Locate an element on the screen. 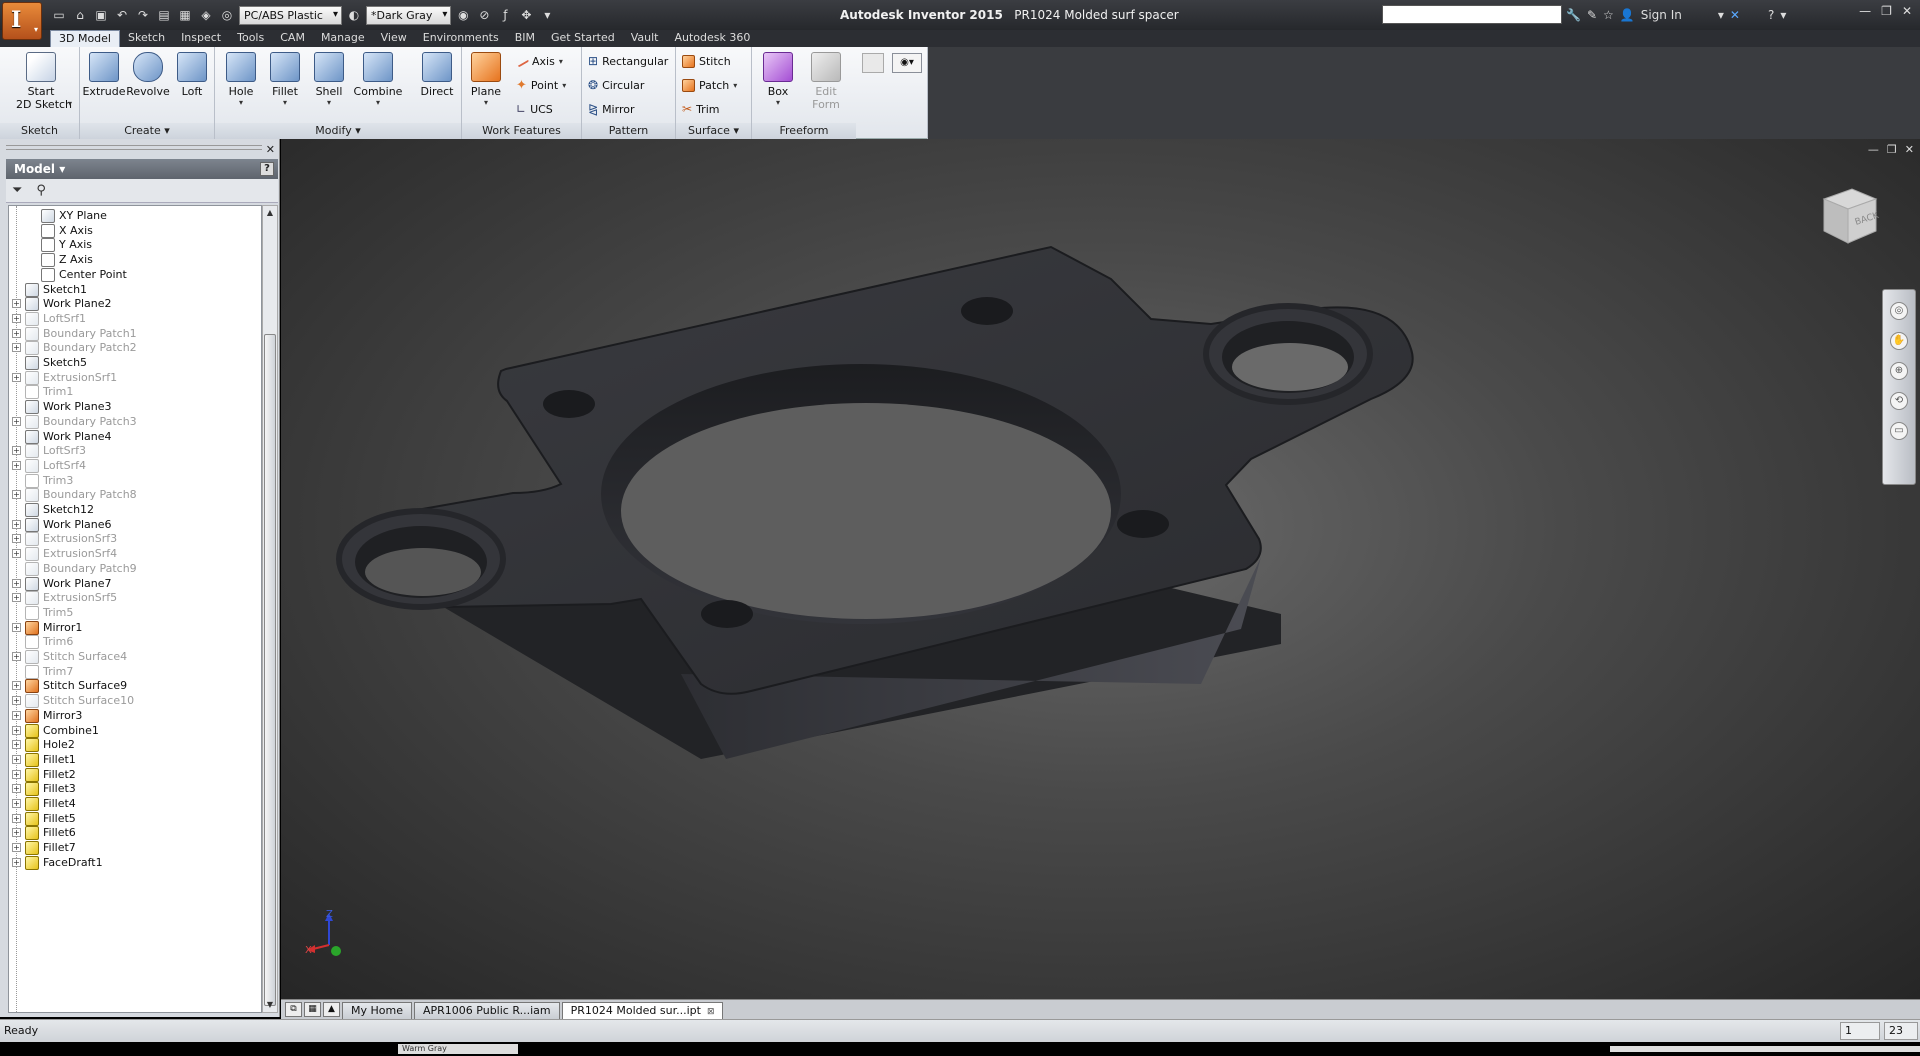 Image resolution: width=1920 pixels, height=1056 pixels. move-icon: ✥ is located at coordinates (526, 15).